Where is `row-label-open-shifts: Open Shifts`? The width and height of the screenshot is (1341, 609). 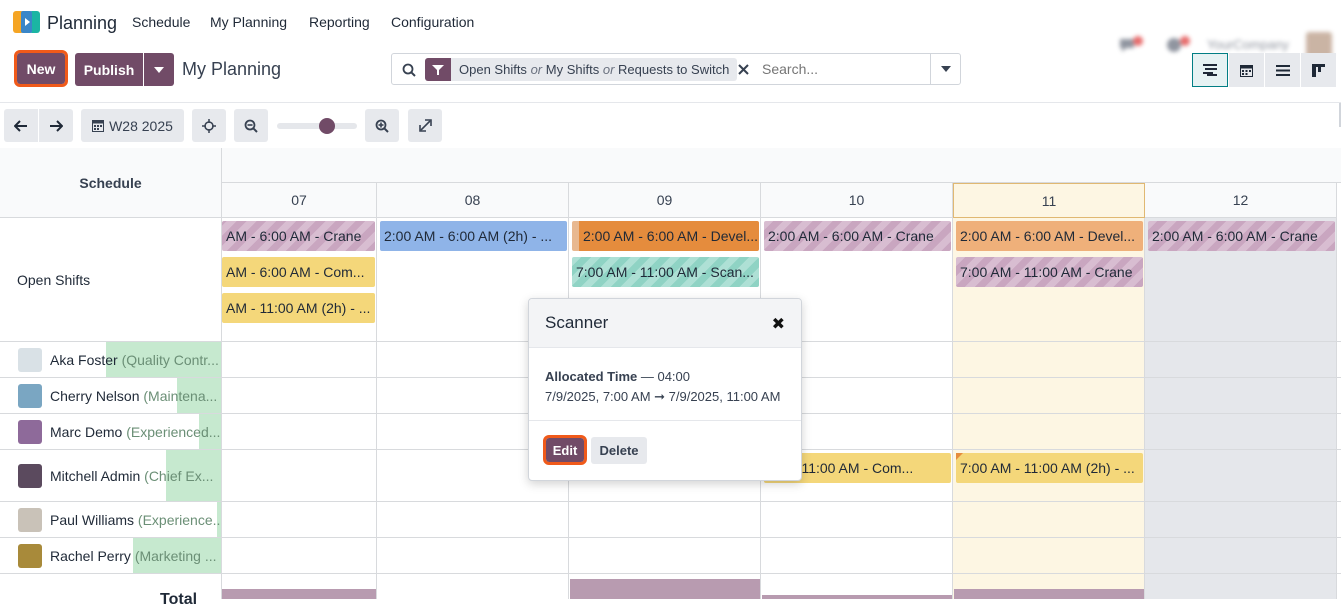 row-label-open-shifts: Open Shifts is located at coordinates (111, 279).